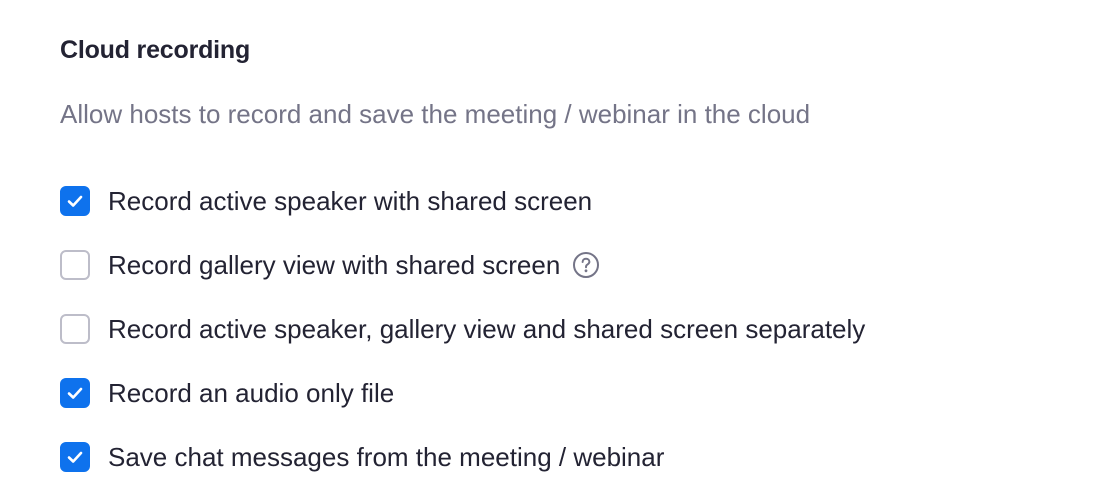 This screenshot has width=1106, height=504. I want to click on option-label: Record active speaker with shared screen, so click(350, 200).